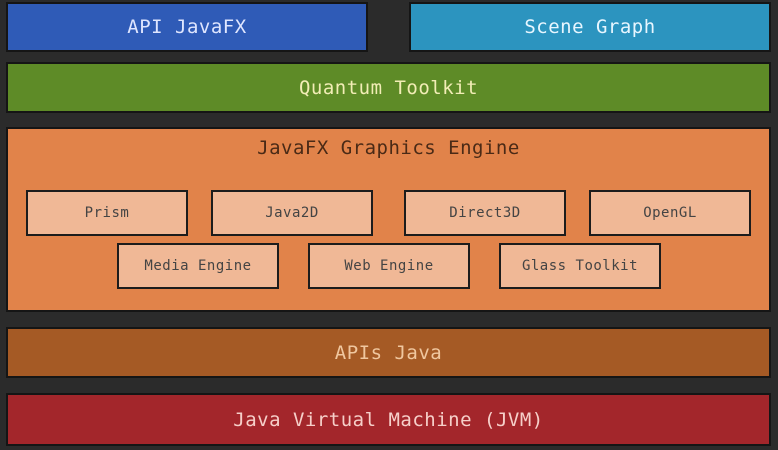 This screenshot has width=778, height=450. Describe the element at coordinates (107, 213) in the screenshot. I see `prism-component: Prism` at that location.